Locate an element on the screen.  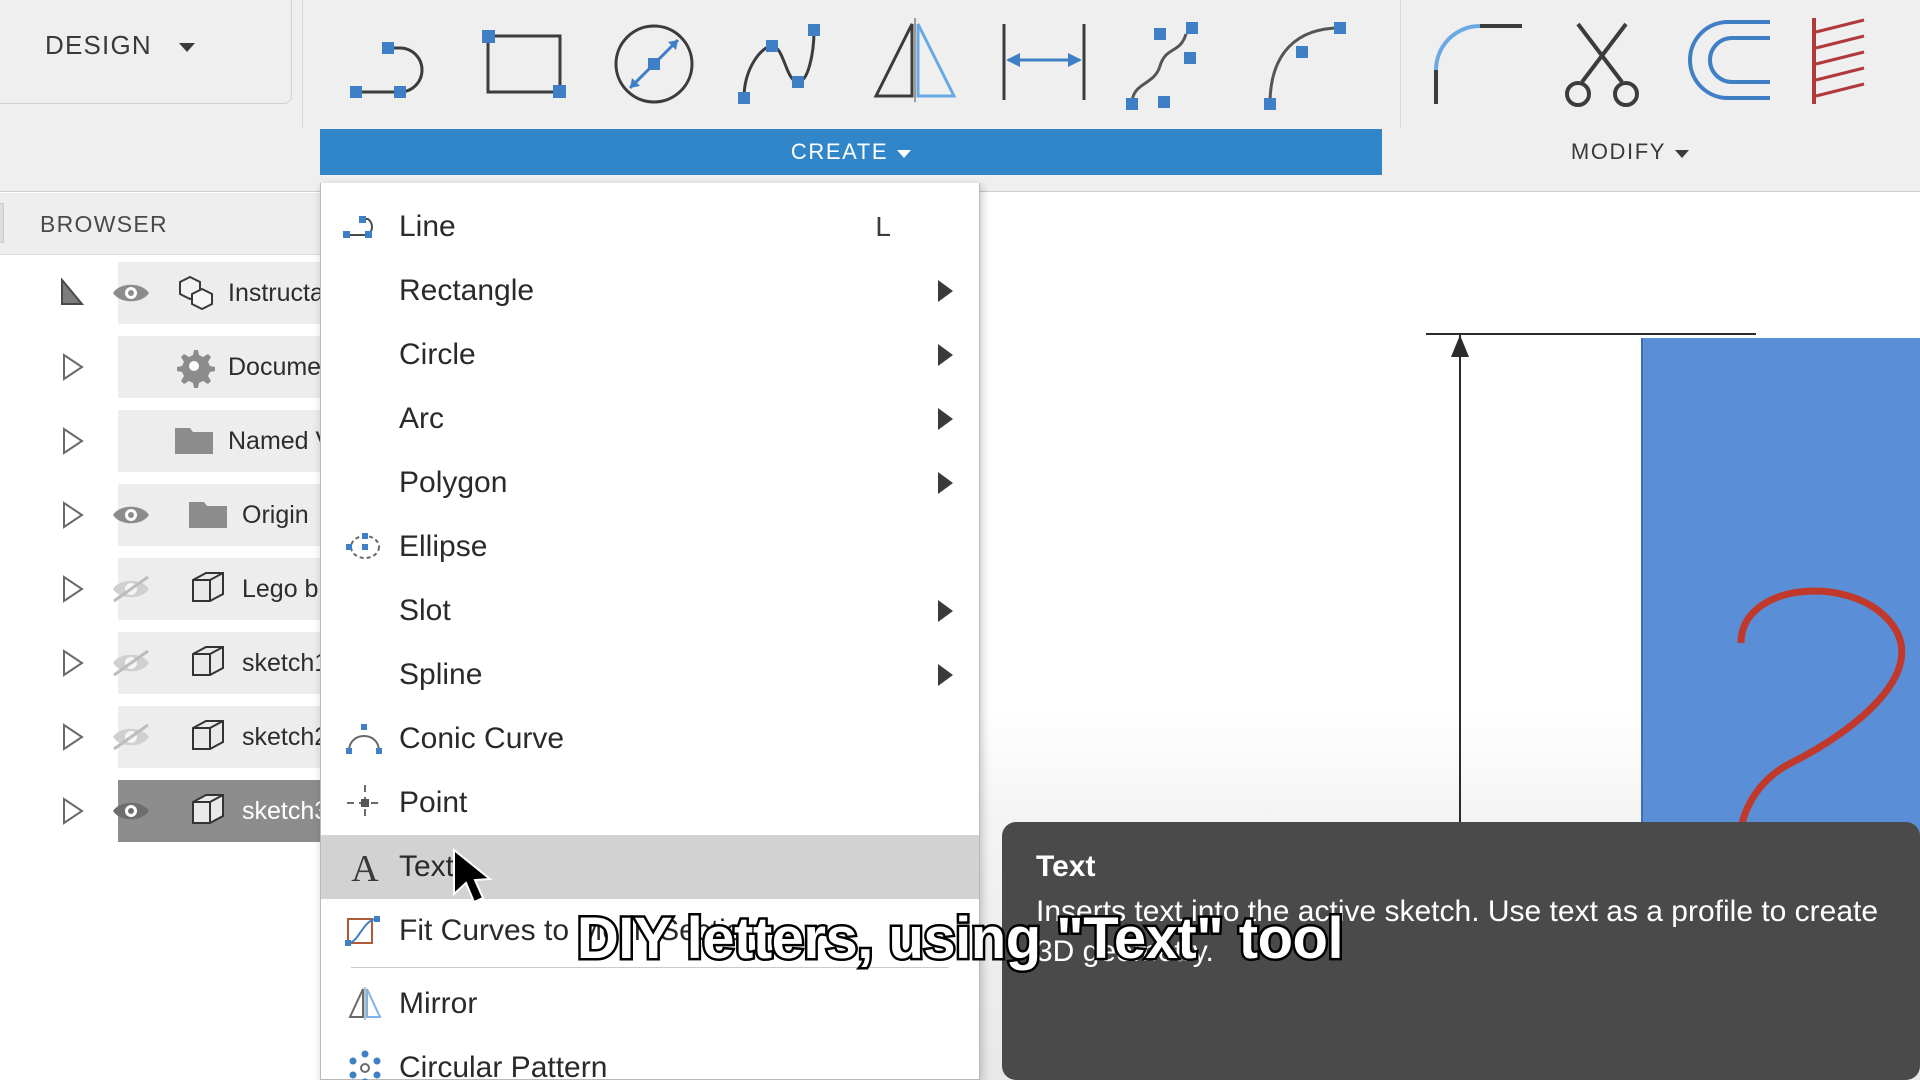
tree-row: Lego brick is located at coordinates (189, 589).